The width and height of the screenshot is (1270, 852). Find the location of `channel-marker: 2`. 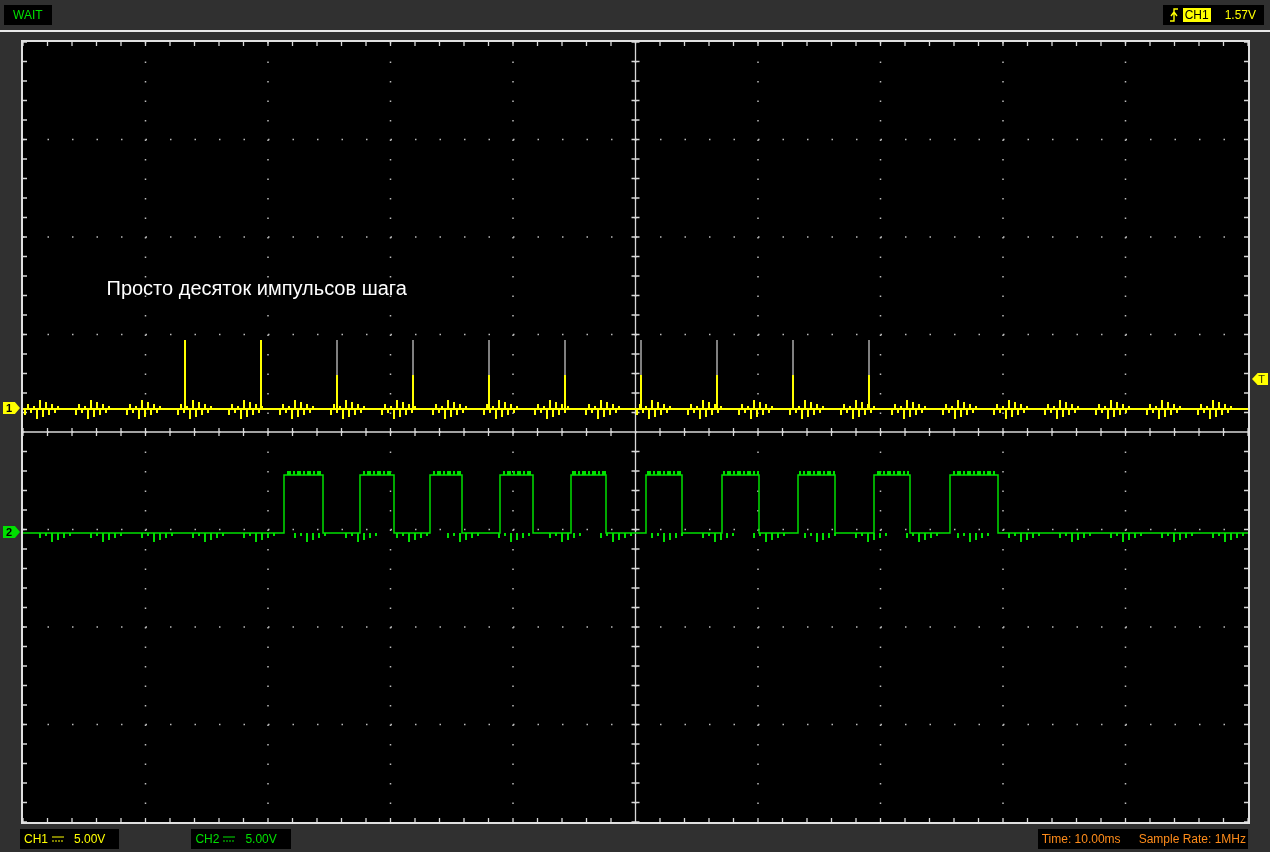

channel-marker: 2 is located at coordinates (11, 532).